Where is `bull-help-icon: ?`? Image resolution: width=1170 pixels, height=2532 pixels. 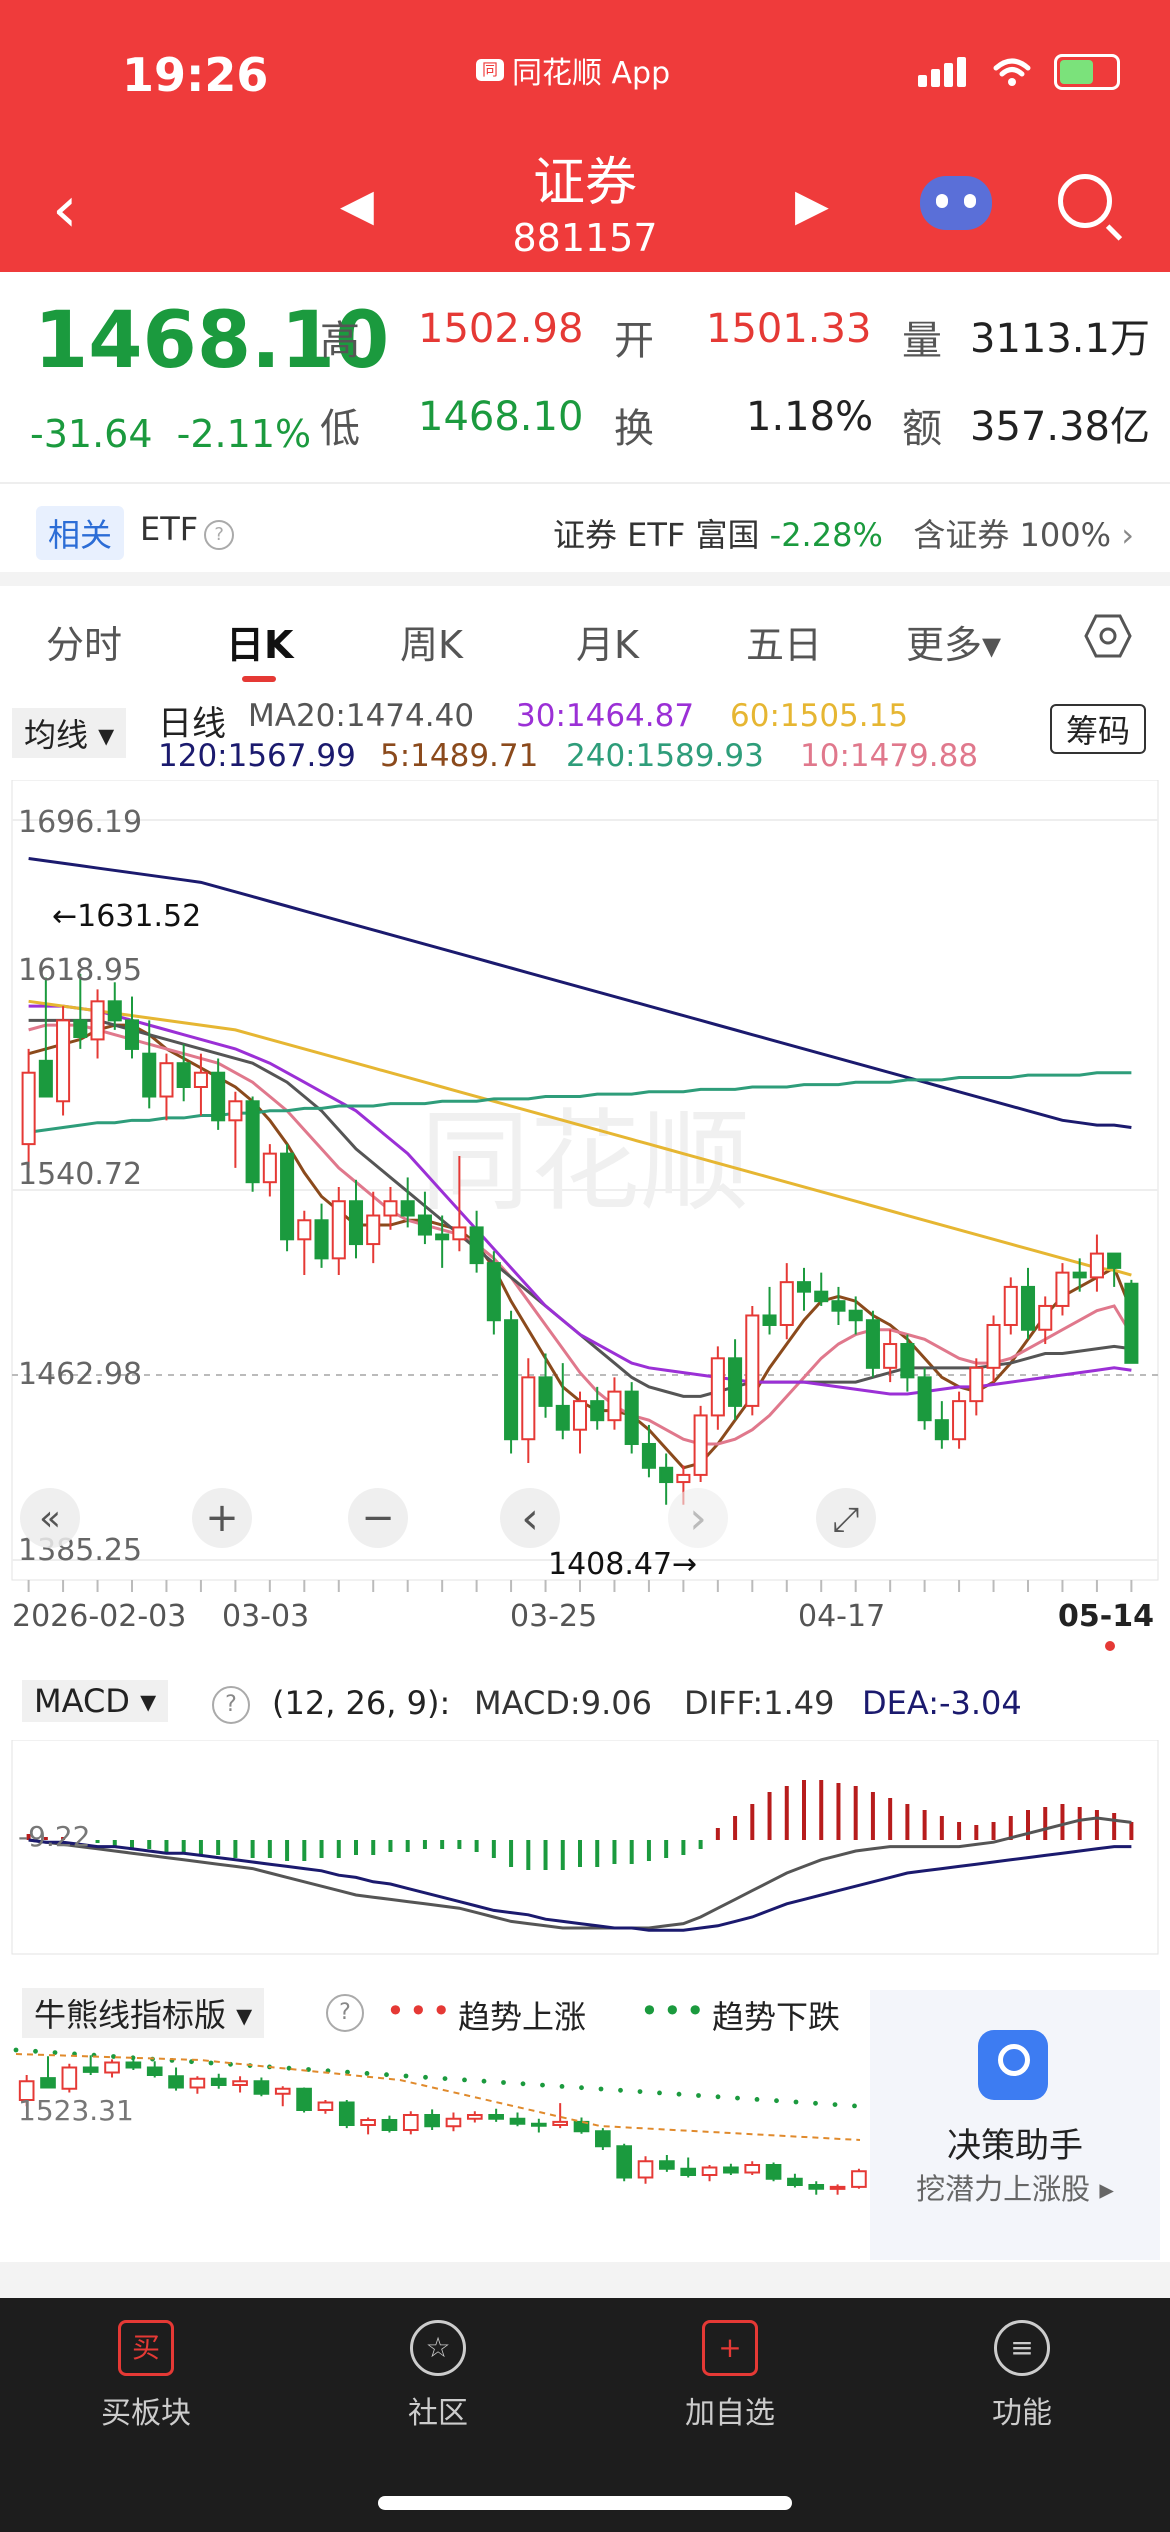 bull-help-icon: ? is located at coordinates (345, 2013).